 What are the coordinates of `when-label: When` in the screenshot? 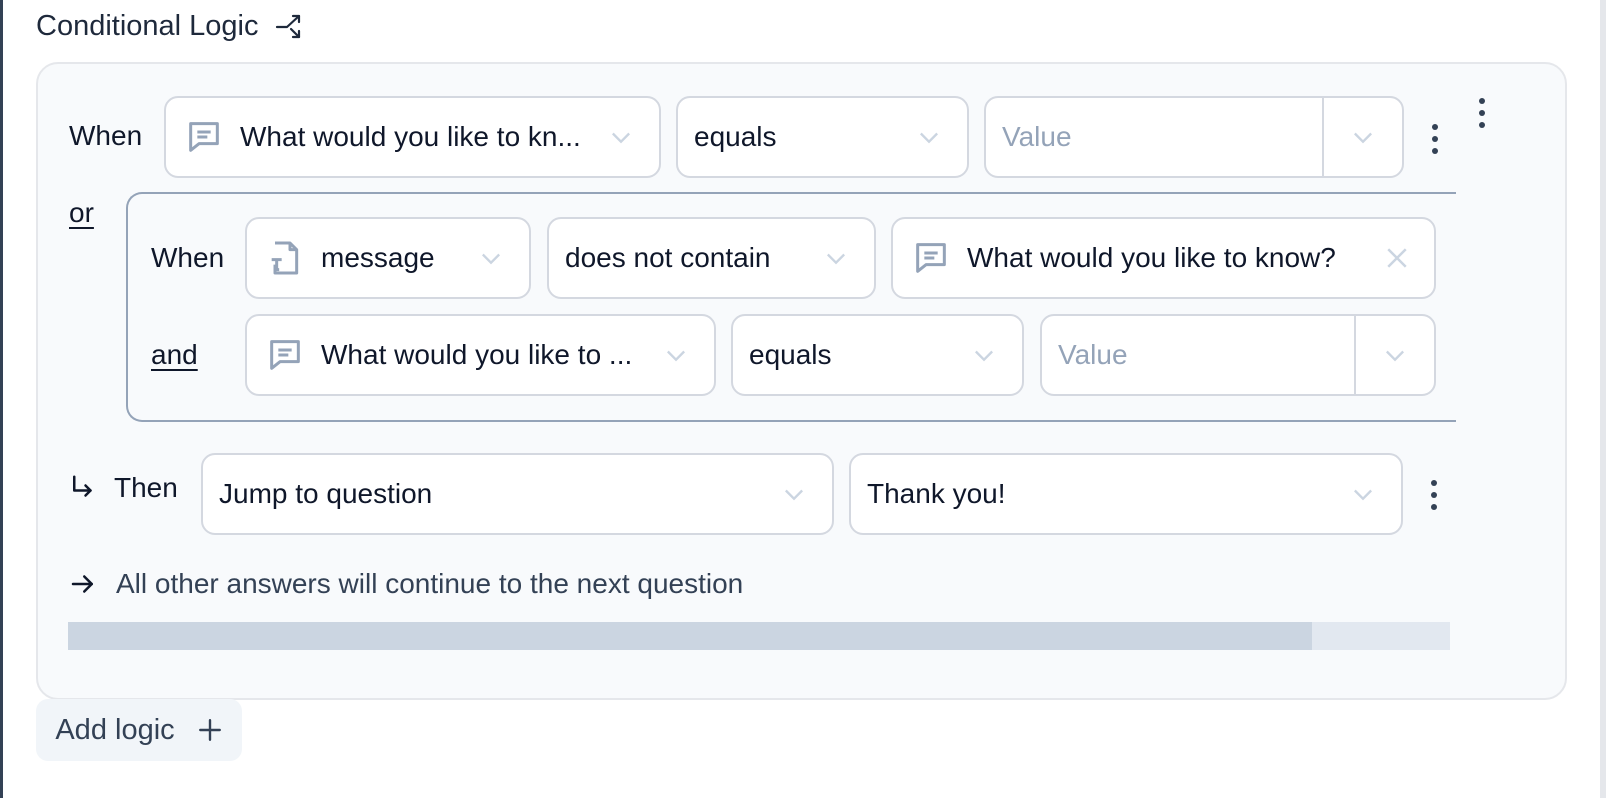 It's located at (106, 135).